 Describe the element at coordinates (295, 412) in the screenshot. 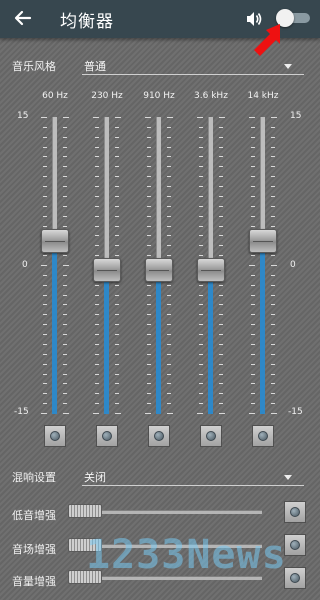

I see `scale-min-right: -15` at that location.